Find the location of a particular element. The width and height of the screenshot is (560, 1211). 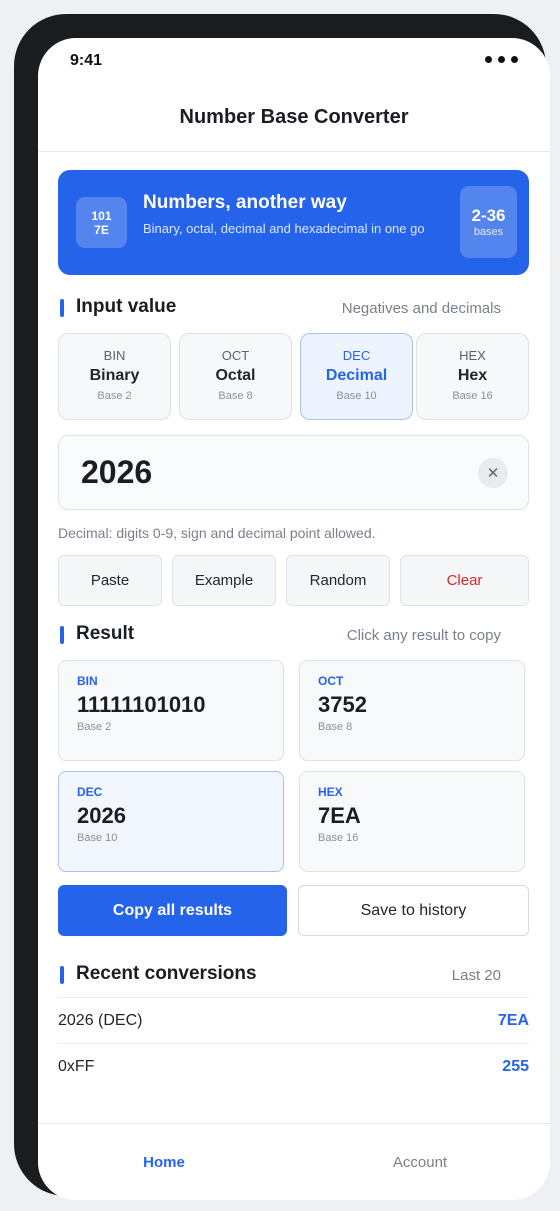

base-tab-name: Hex is located at coordinates (472, 375).